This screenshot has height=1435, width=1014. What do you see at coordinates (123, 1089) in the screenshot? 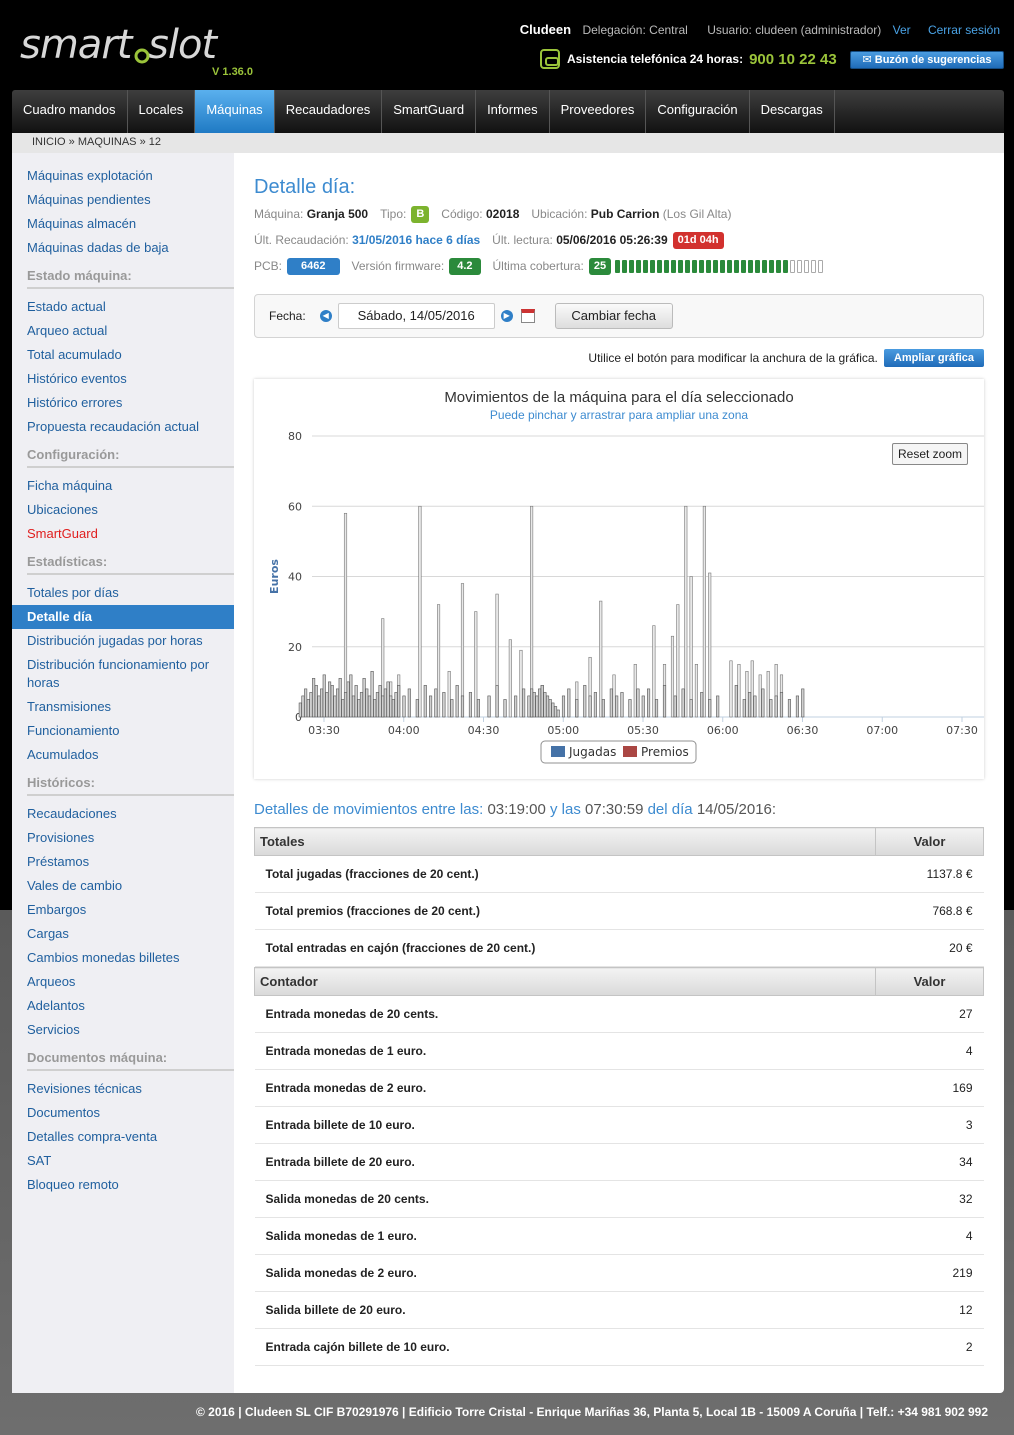
I see `sidebar-revisiones-tecnicas: Revisiones técnicas` at bounding box center [123, 1089].